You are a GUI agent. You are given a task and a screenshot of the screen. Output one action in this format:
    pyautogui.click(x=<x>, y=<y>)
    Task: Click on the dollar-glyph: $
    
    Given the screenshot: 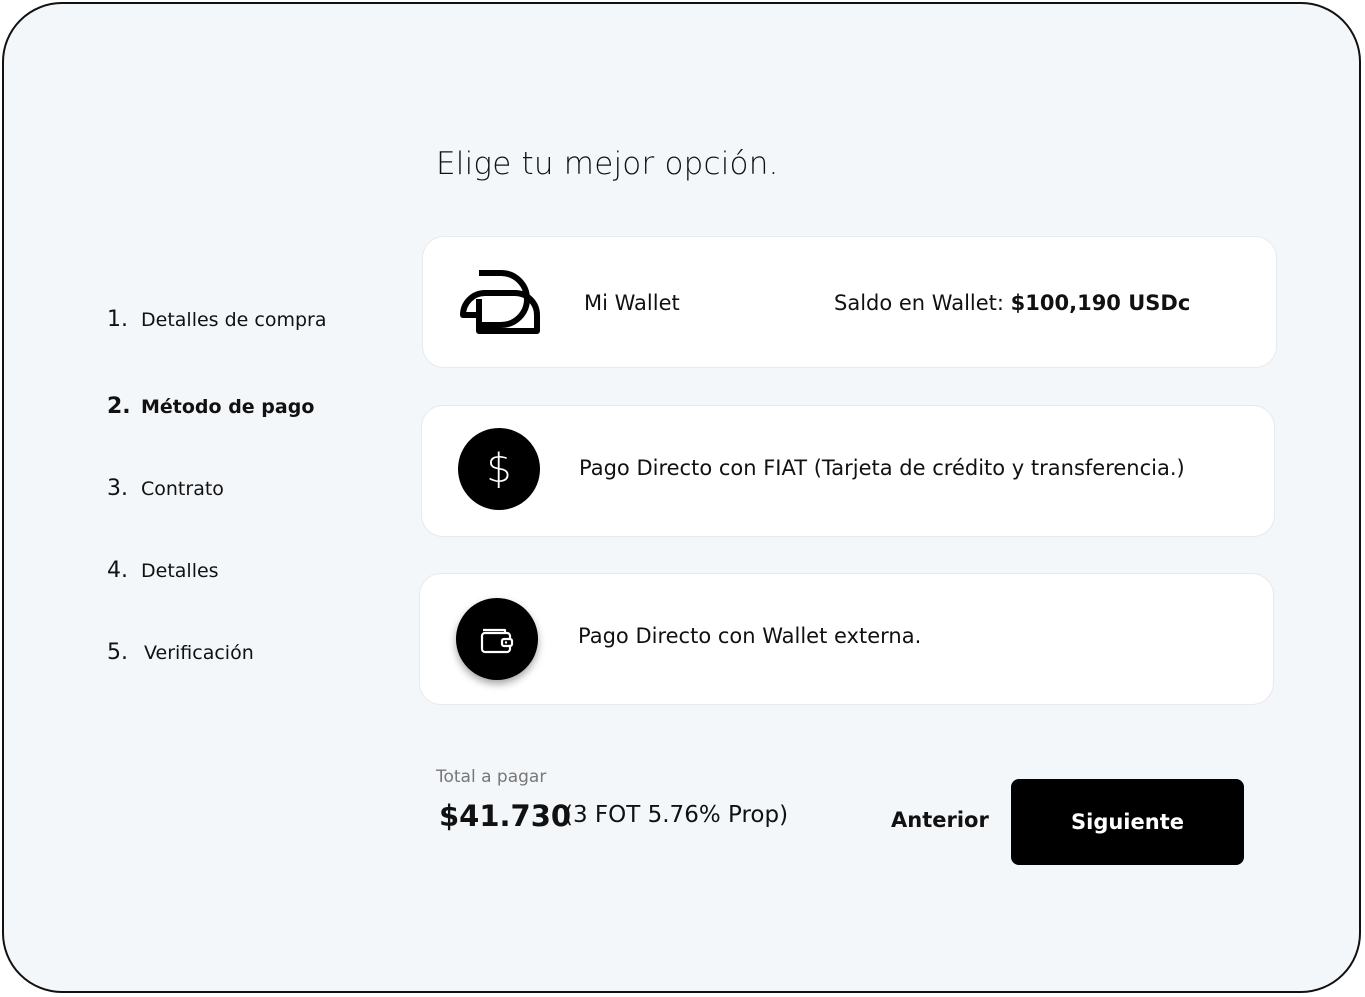 What is the action you would take?
    pyautogui.click(x=499, y=469)
    